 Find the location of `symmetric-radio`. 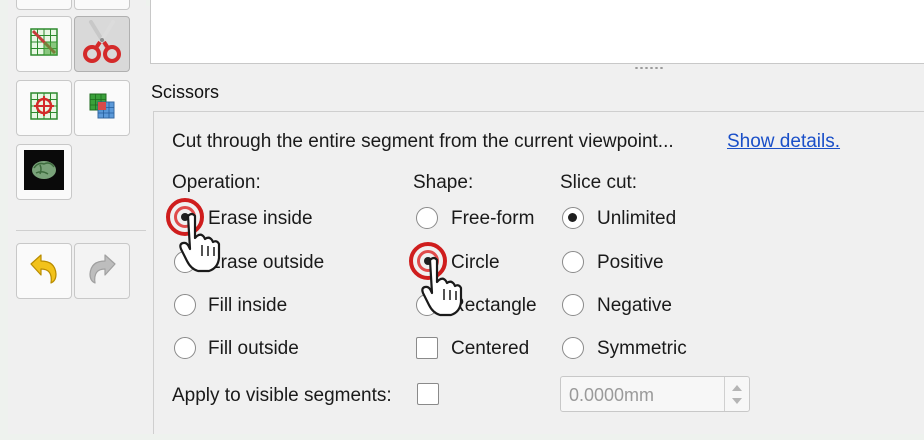

symmetric-radio is located at coordinates (573, 348).